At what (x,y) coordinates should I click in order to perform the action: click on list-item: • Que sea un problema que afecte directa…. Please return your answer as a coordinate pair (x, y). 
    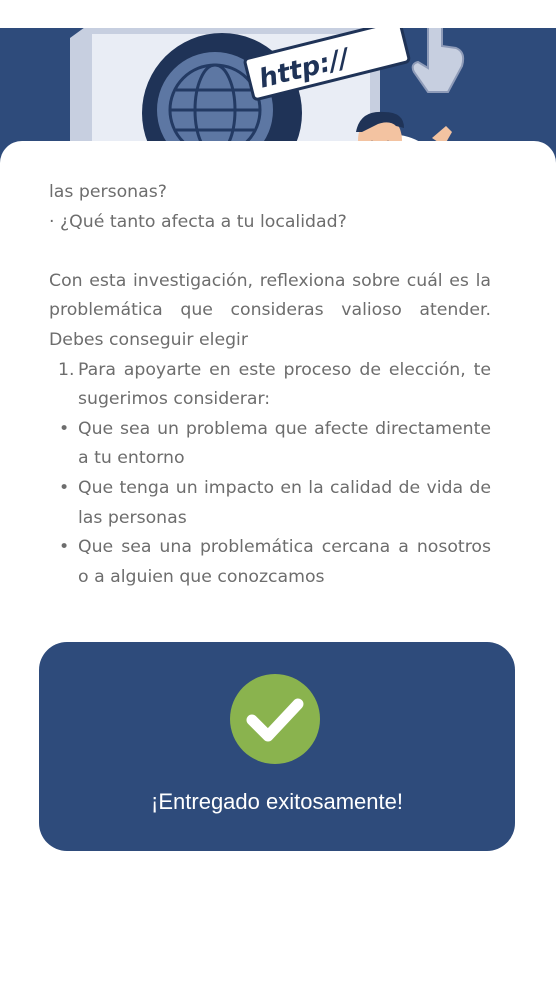
    Looking at the image, I should click on (270, 444).